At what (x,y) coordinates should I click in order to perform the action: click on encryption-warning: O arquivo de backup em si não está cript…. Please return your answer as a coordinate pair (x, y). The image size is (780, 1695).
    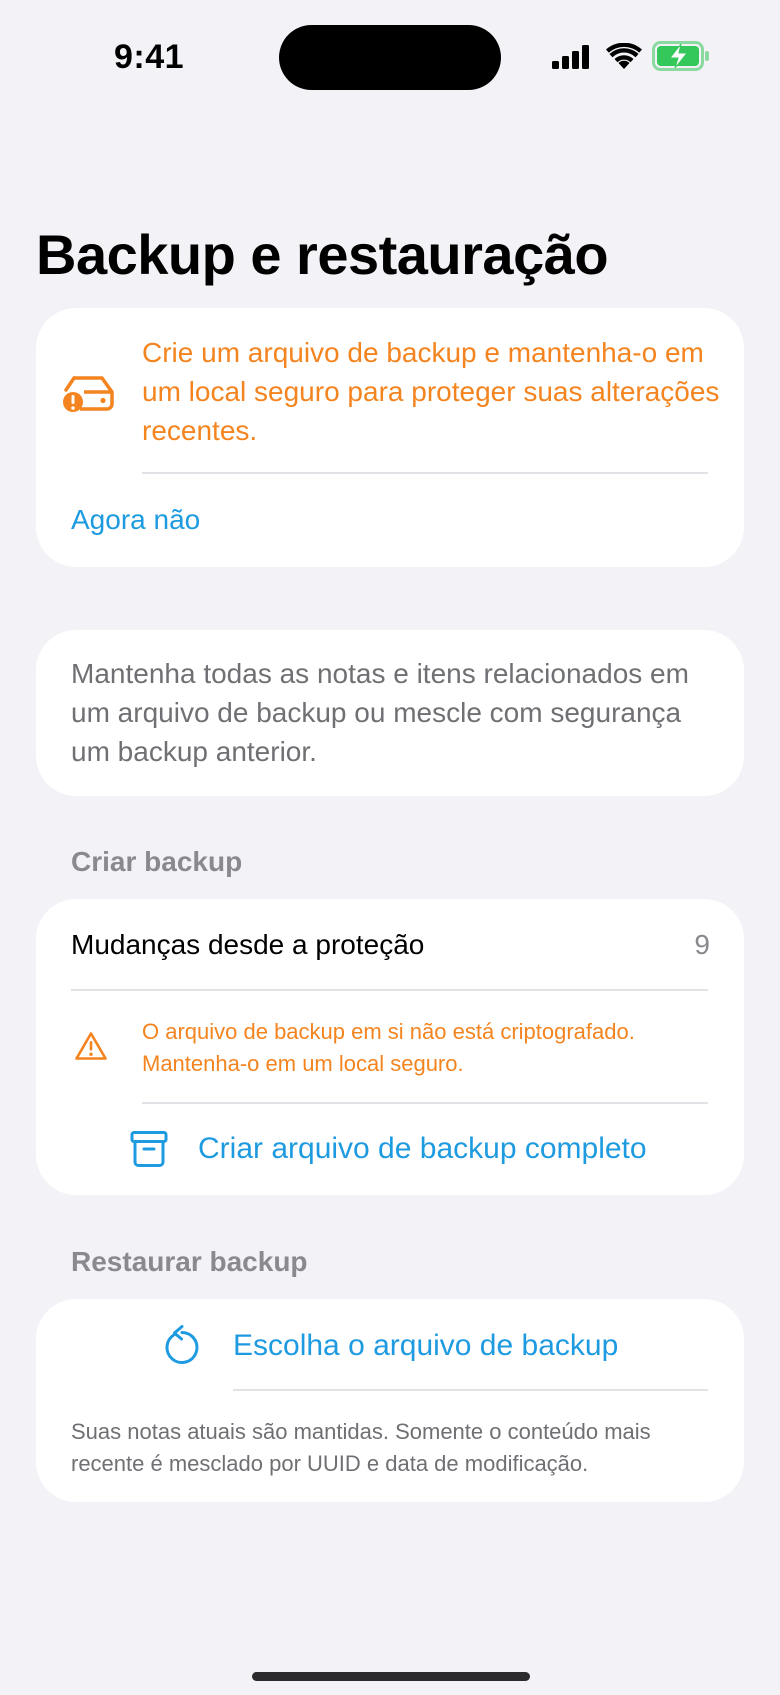
    Looking at the image, I should click on (388, 1047).